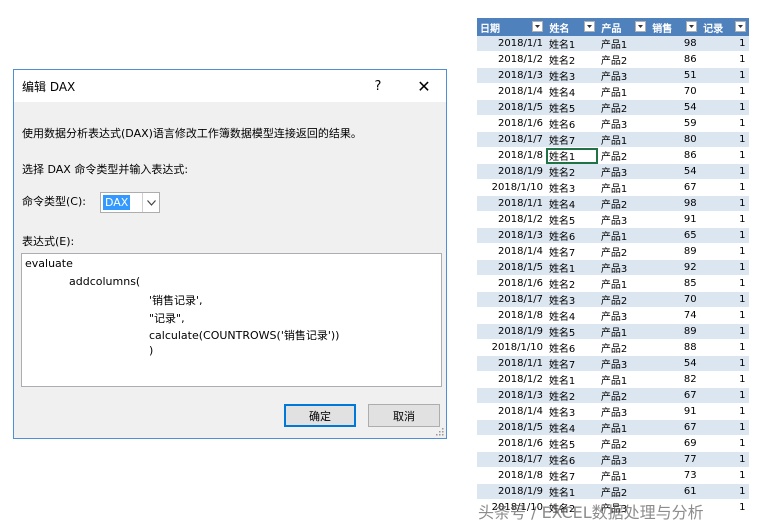  I want to click on table-cell: 61, so click(674, 491).